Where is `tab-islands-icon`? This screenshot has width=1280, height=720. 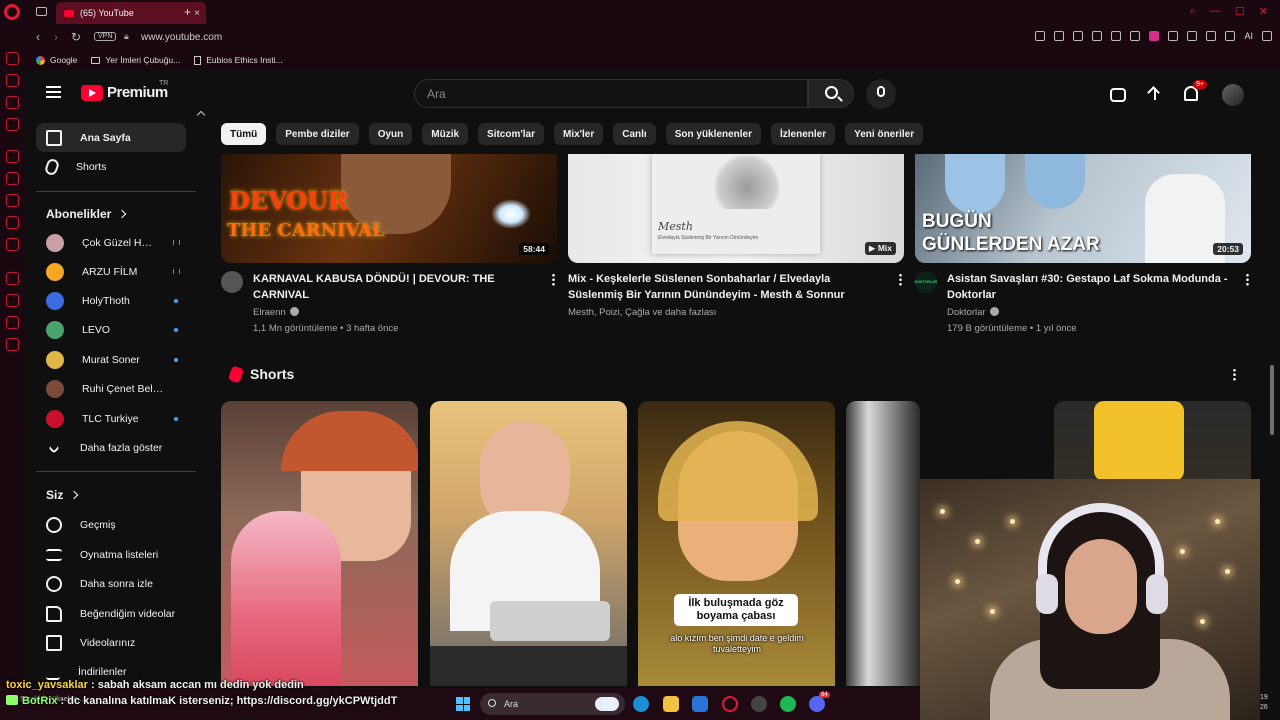
tab-islands-icon is located at coordinates (41, 11).